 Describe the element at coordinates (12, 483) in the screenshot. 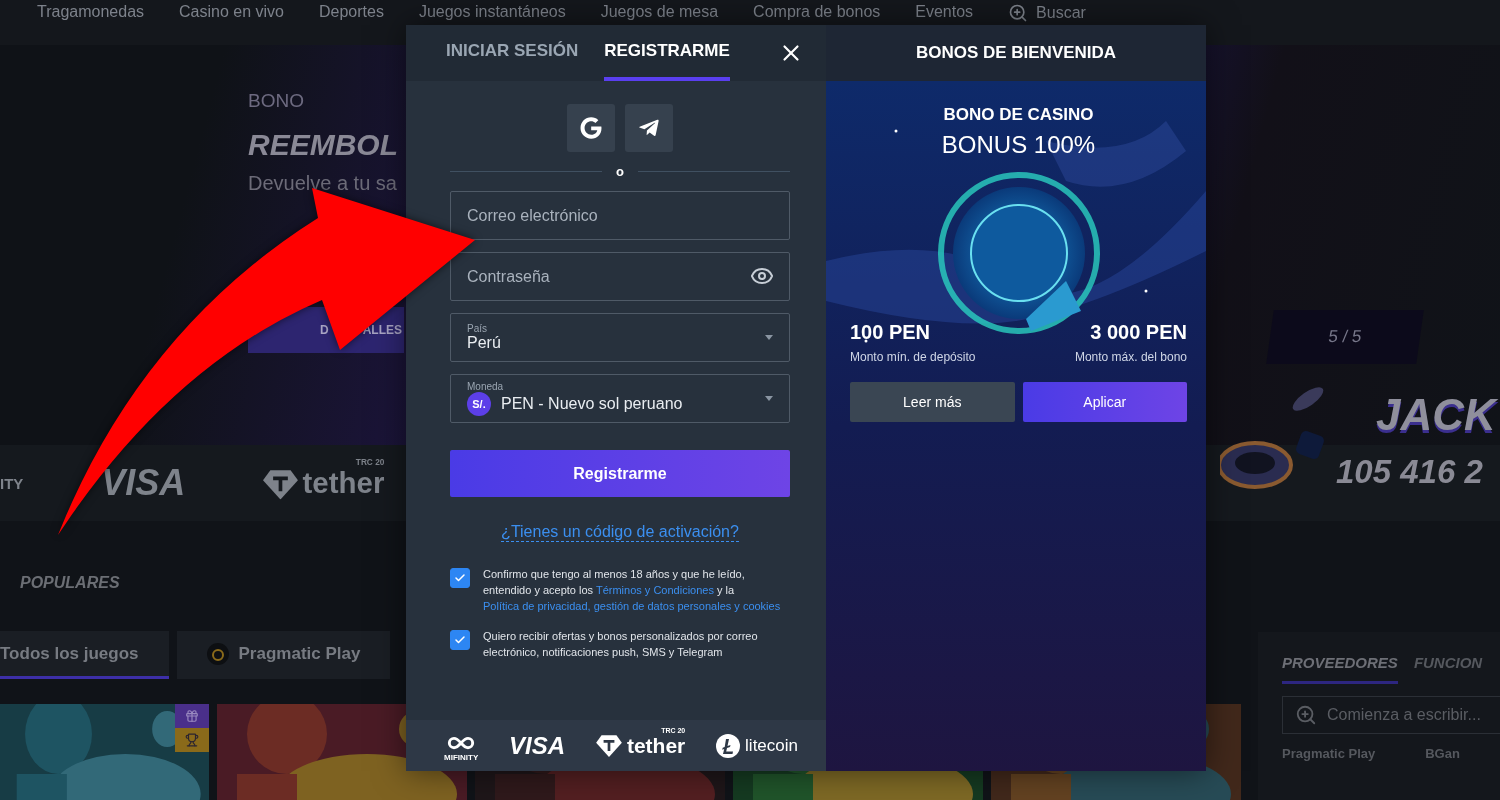

I see `payment-logo-text: ITY` at that location.